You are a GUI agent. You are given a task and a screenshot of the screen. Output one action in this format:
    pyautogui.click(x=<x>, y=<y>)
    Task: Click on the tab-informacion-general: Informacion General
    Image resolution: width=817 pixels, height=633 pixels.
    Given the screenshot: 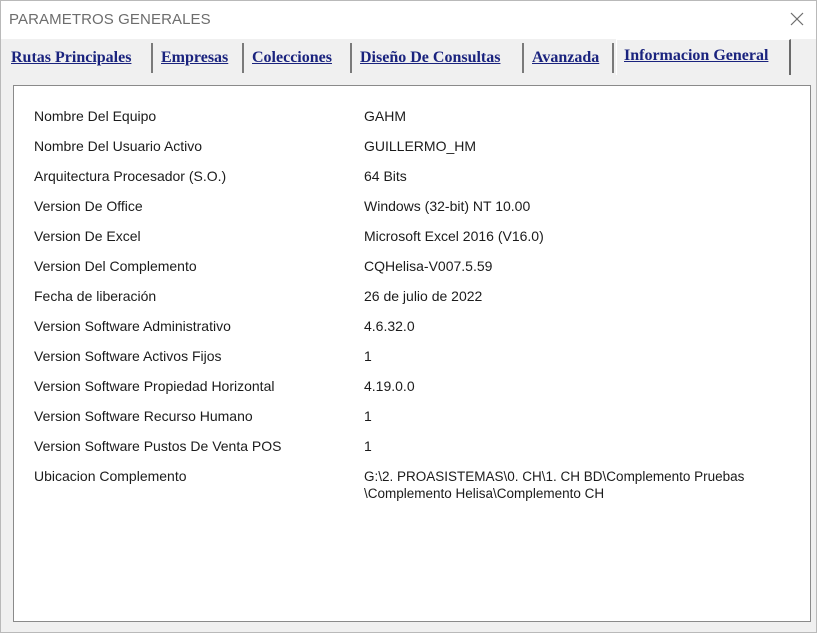 What is the action you would take?
    pyautogui.click(x=703, y=57)
    